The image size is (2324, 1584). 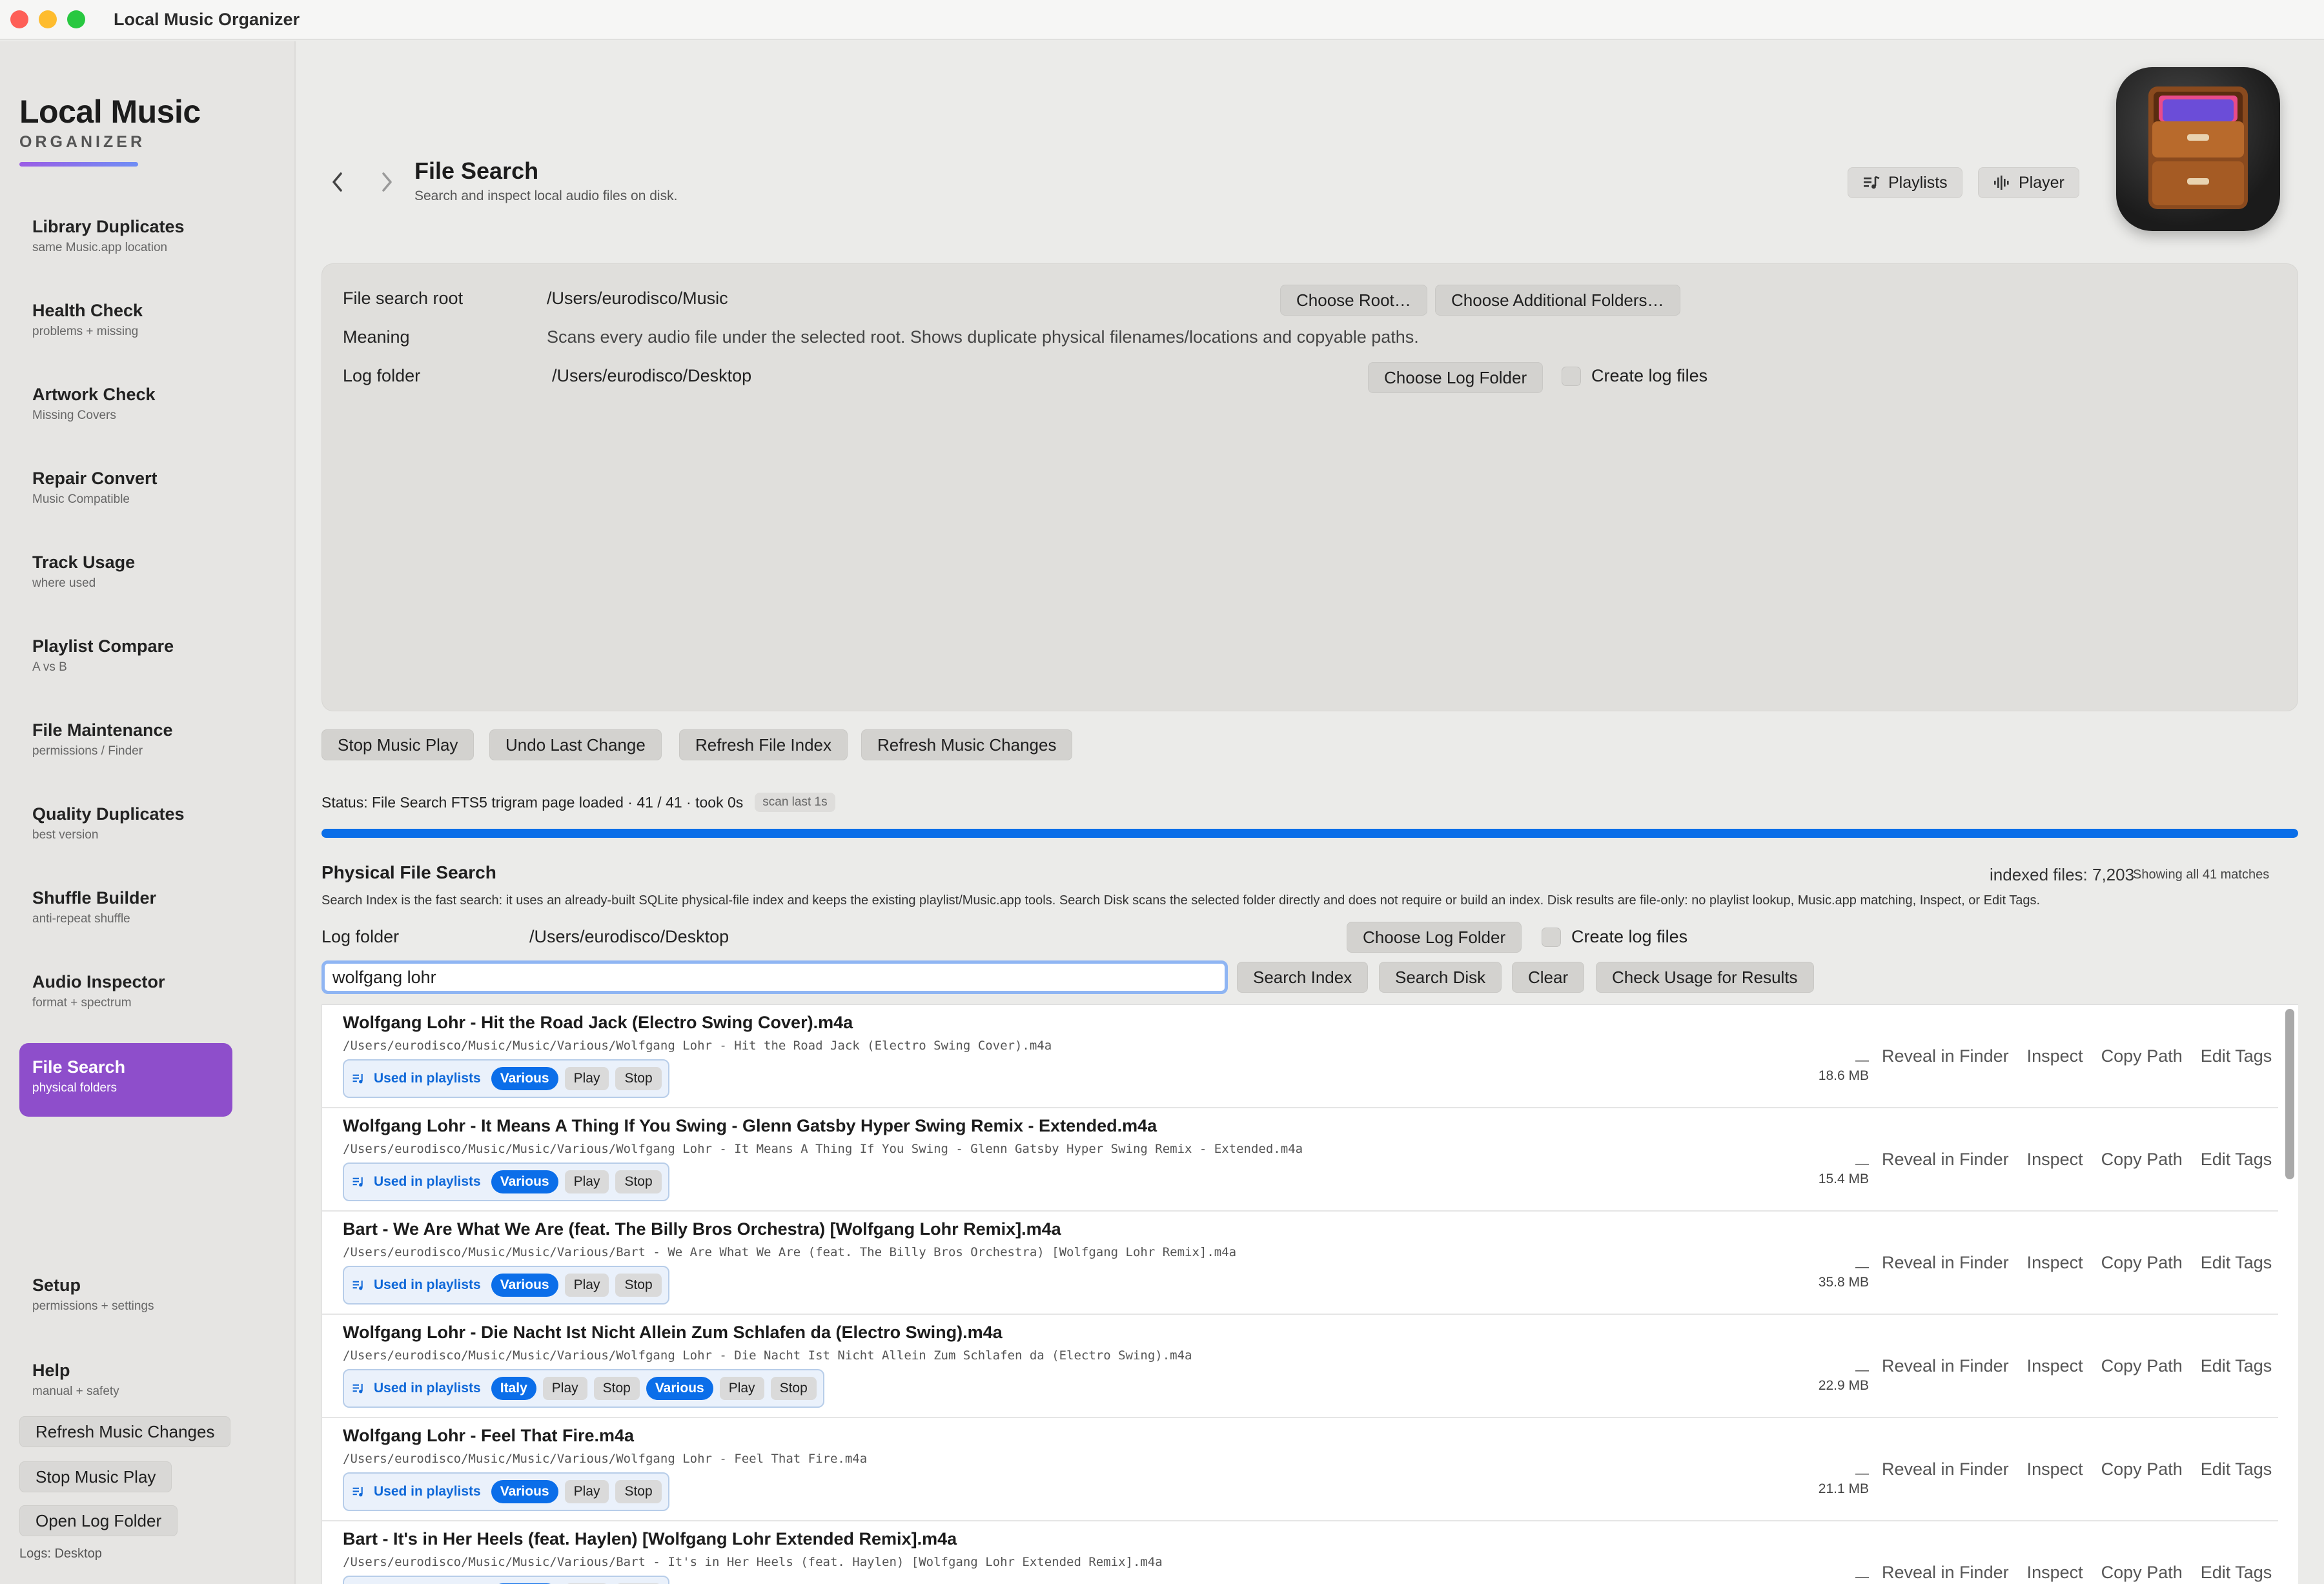 I want to click on sidebar-item-health-check: Health Check problems + missing, so click(x=125, y=323).